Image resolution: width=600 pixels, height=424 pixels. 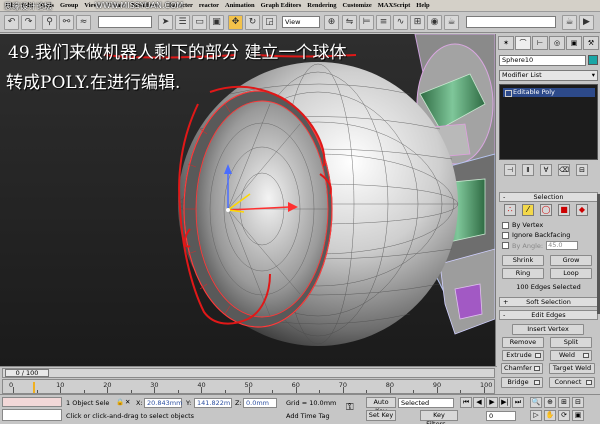 I want to click on menu-item-help: Help, so click(x=422, y=5).